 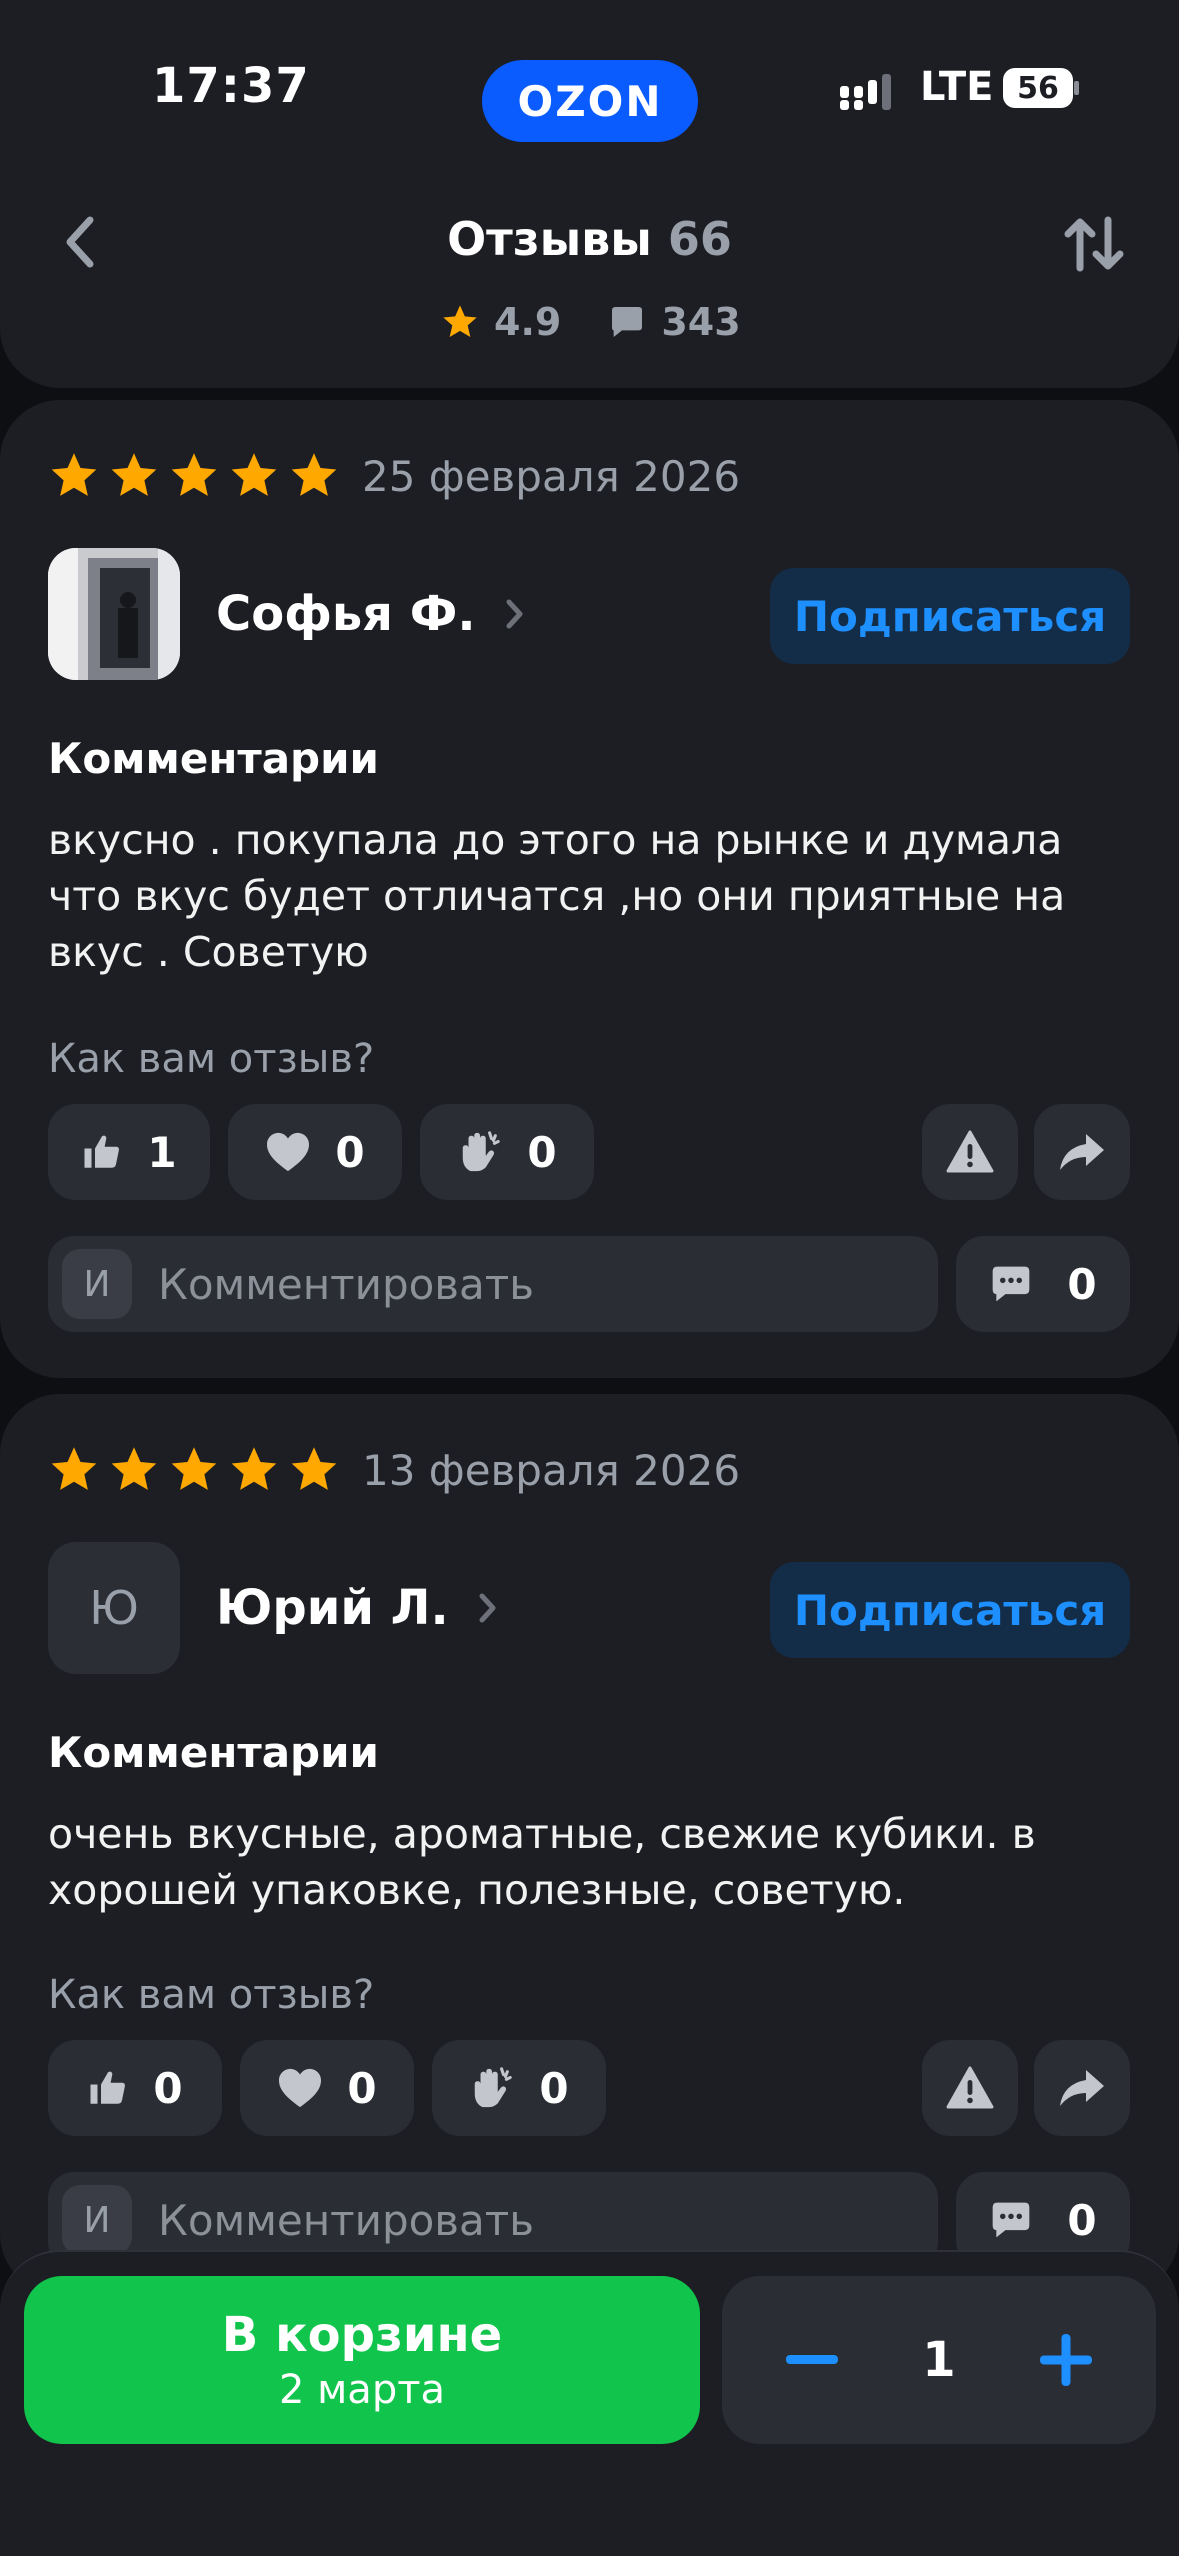 I want to click on avatar, so click(x=114, y=614).